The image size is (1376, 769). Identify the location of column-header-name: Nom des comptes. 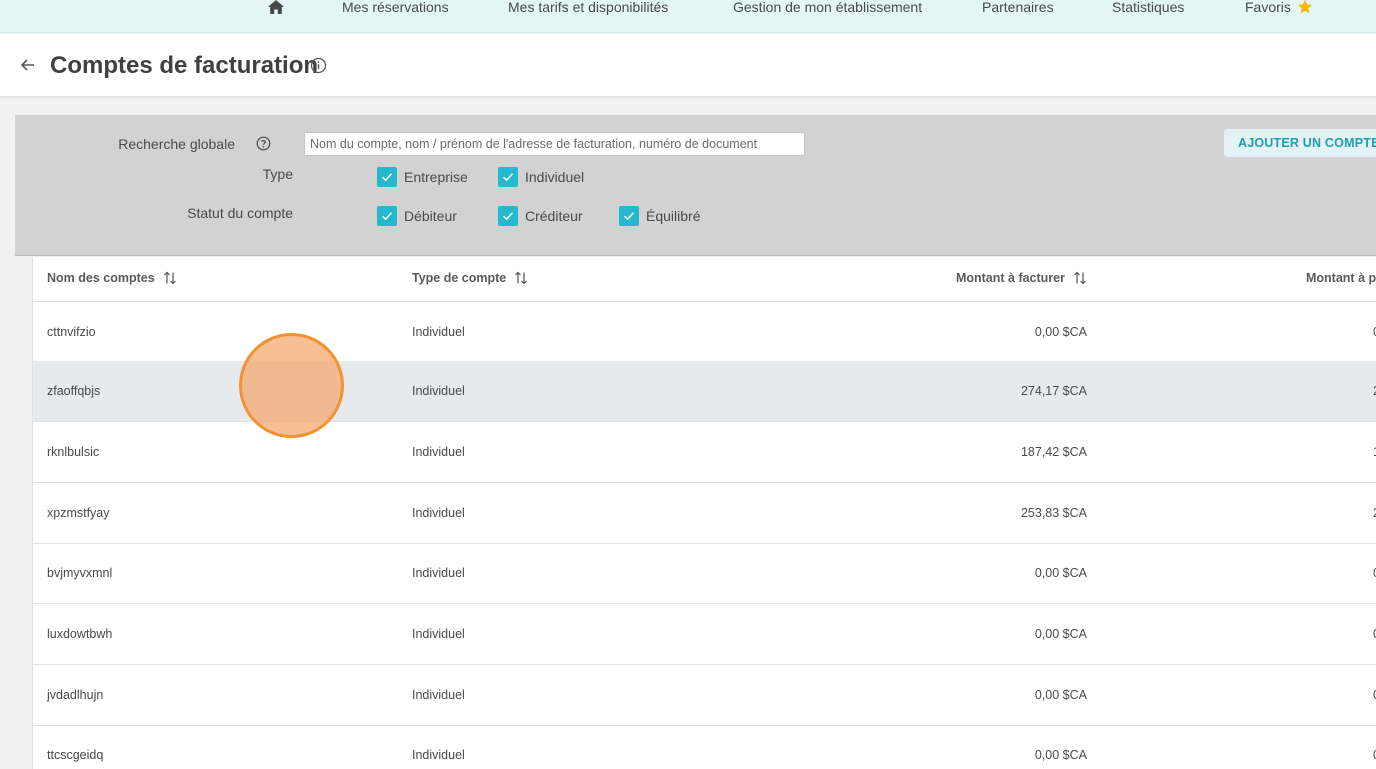
(112, 278).